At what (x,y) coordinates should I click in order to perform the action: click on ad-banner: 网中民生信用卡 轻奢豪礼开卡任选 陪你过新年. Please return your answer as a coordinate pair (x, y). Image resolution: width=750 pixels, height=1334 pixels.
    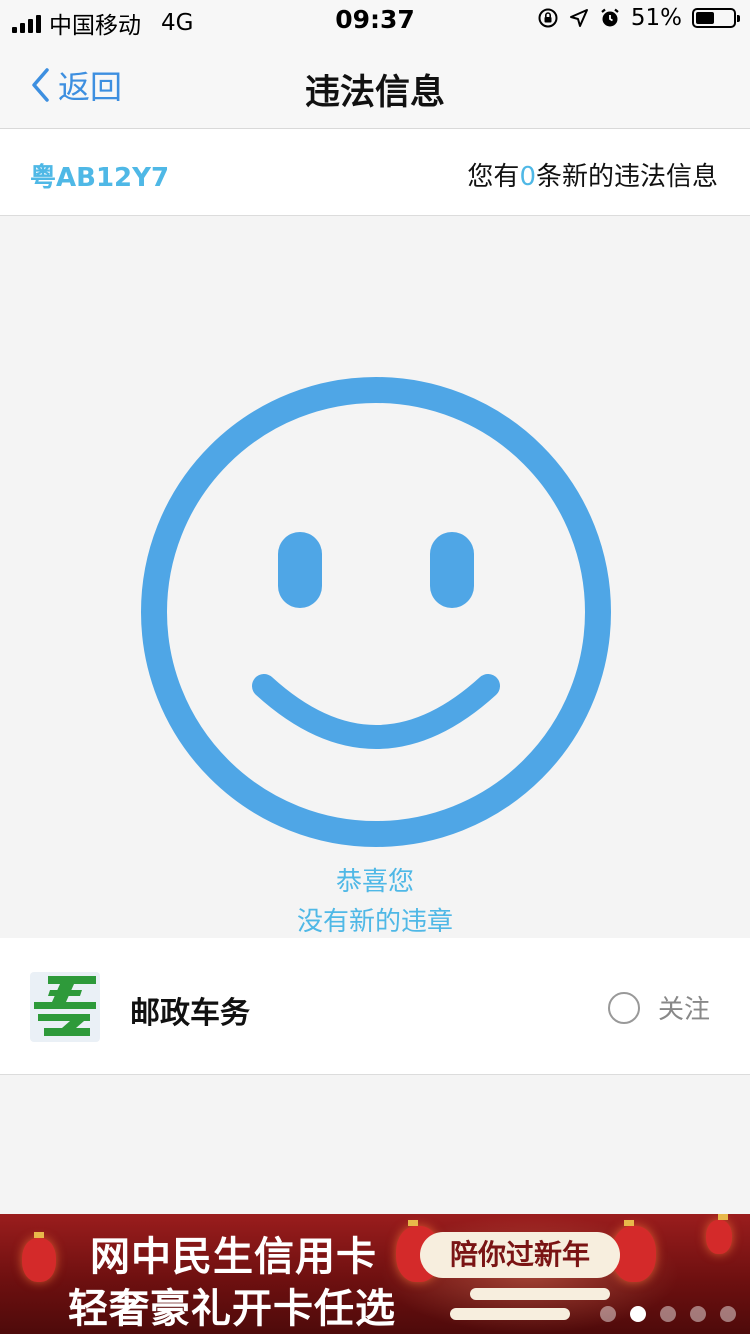
    Looking at the image, I should click on (375, 1274).